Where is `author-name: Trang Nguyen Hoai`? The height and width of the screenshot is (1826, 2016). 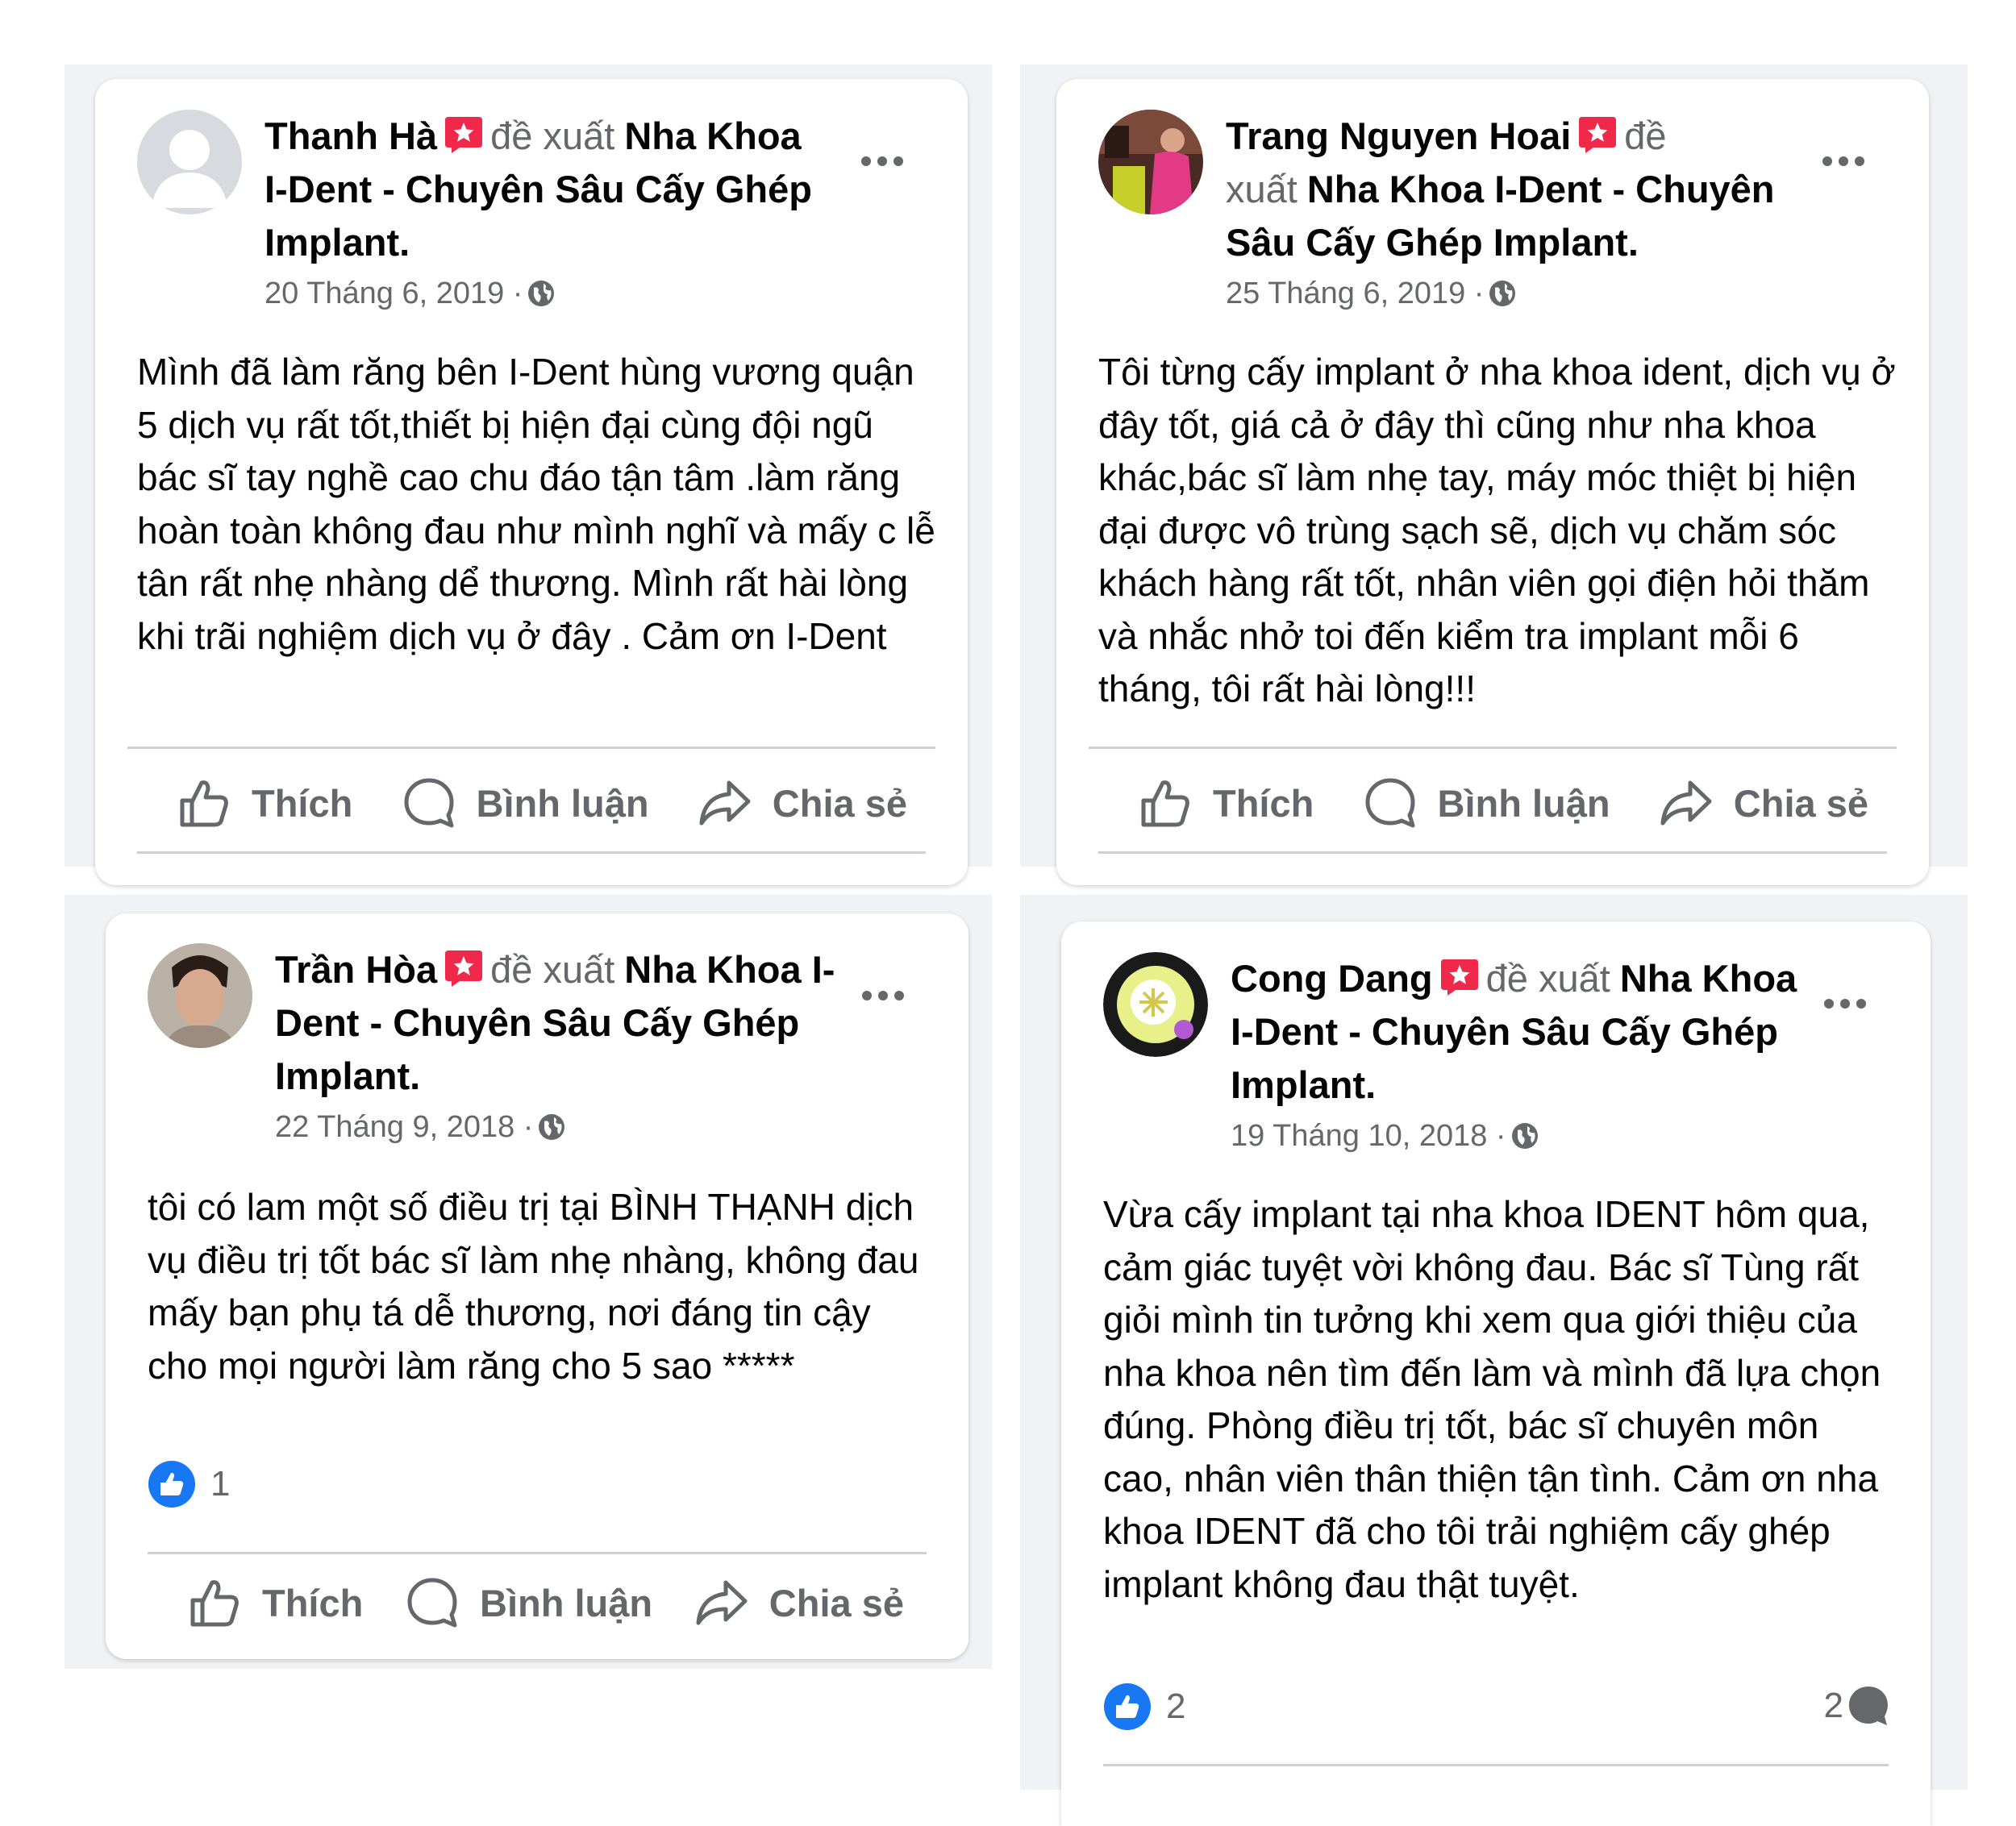 author-name: Trang Nguyen Hoai is located at coordinates (1398, 135).